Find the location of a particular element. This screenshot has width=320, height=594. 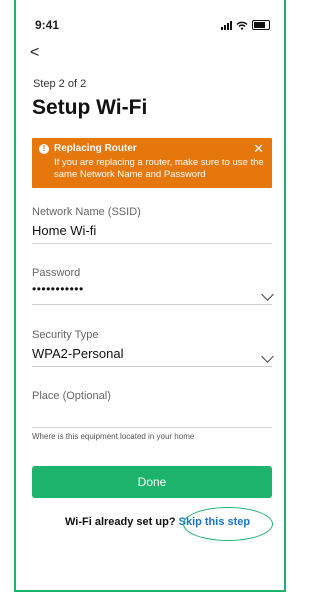

already-setup-text: Wi-Fi already set up? is located at coordinates (120, 522).